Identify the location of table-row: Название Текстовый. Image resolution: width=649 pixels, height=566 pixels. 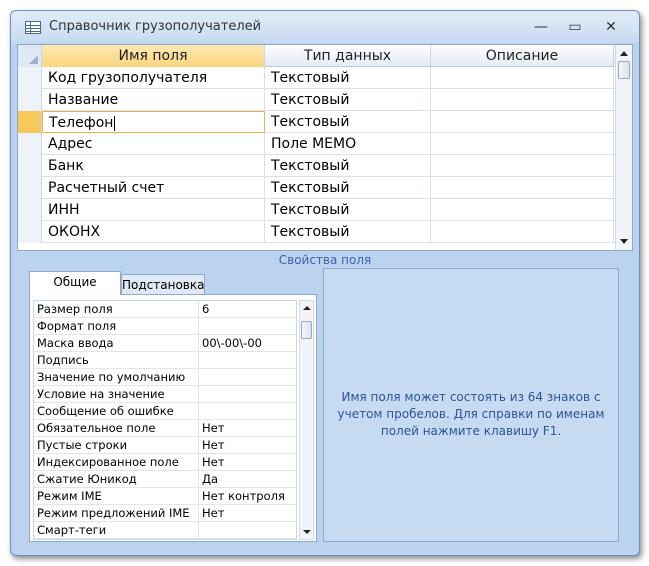
(317, 100).